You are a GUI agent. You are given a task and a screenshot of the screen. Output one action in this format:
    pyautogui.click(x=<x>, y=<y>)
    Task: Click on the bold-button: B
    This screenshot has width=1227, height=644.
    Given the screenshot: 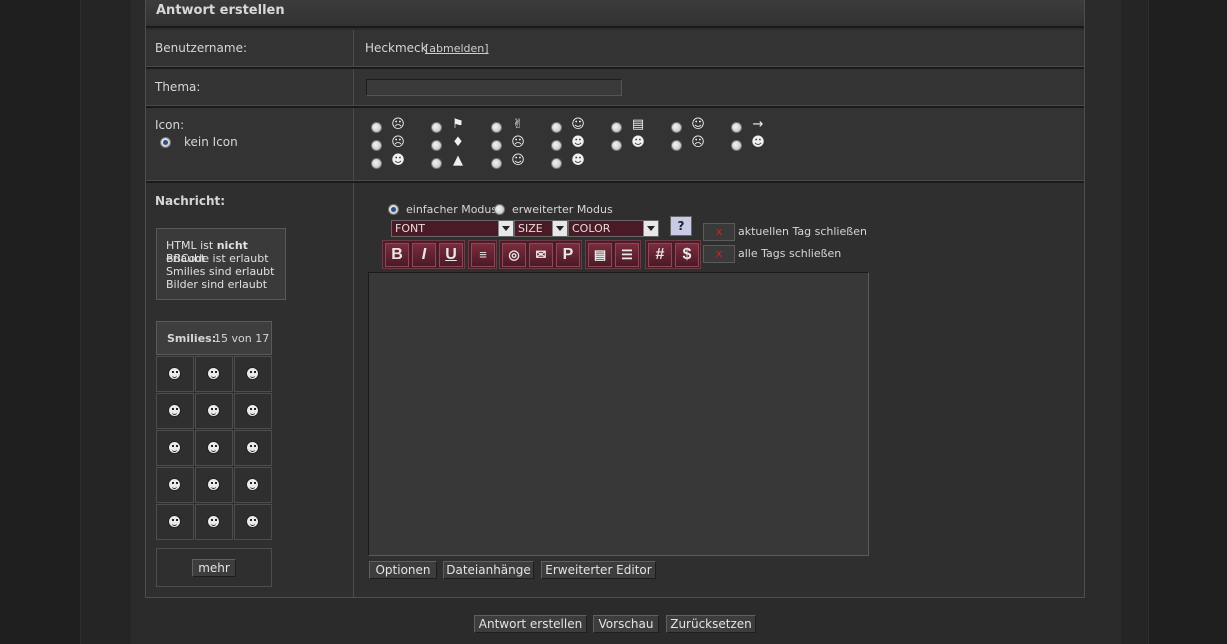 What is the action you would take?
    pyautogui.click(x=397, y=255)
    